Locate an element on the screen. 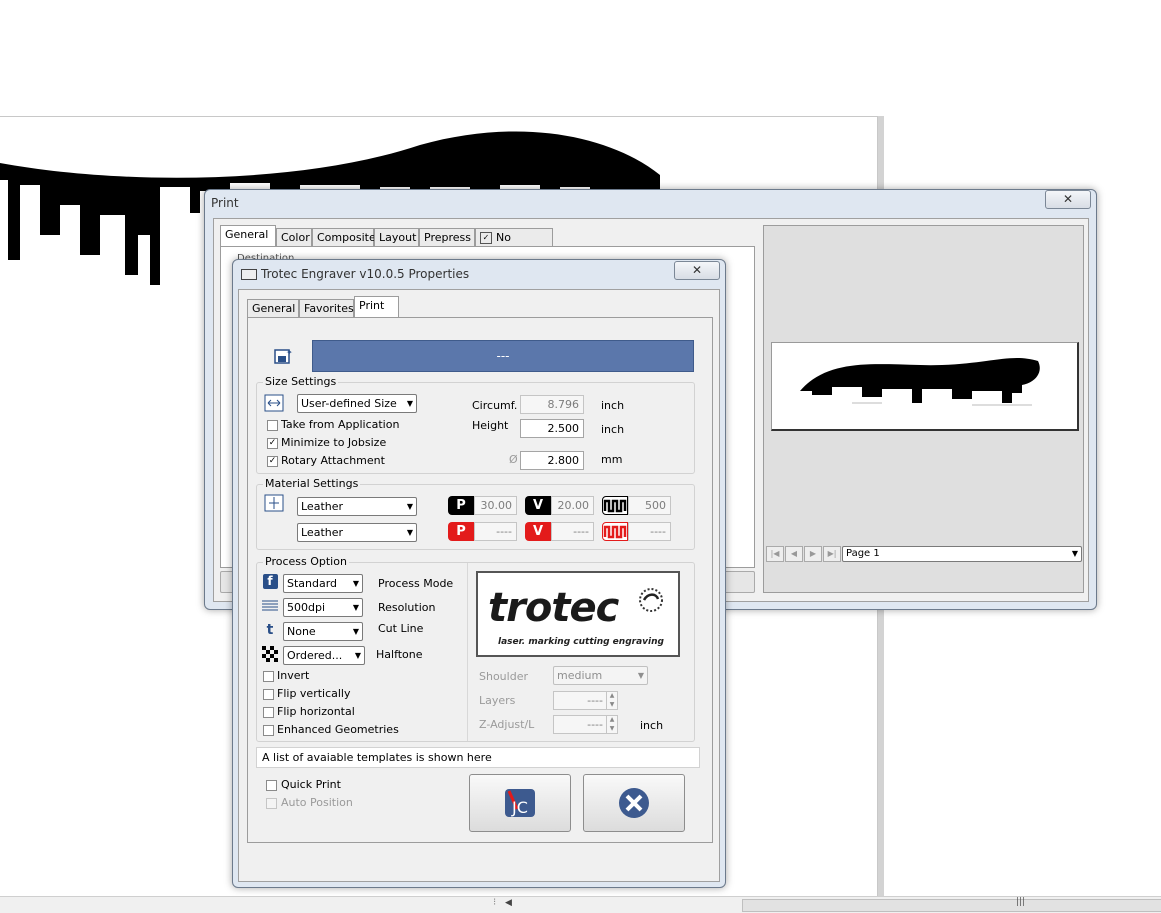 The image size is (1161, 913). material-select-2: Leather ▼ is located at coordinates (357, 532).